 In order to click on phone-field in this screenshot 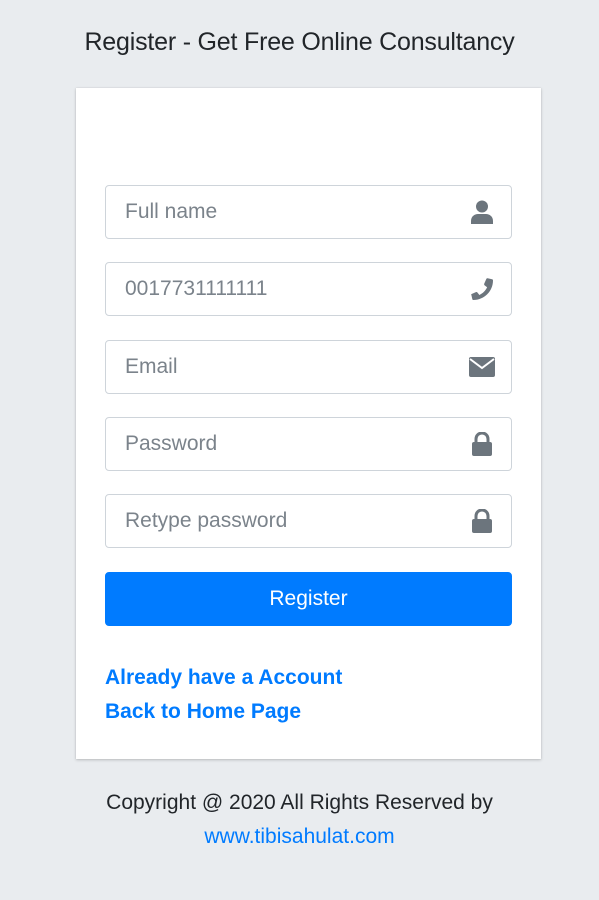, I will do `click(308, 289)`.